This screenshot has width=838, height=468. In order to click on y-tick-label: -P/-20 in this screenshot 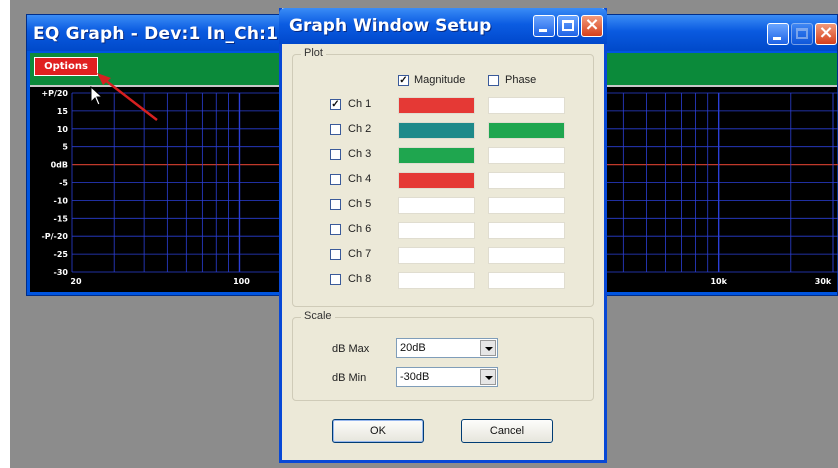, I will do `click(54, 236)`.